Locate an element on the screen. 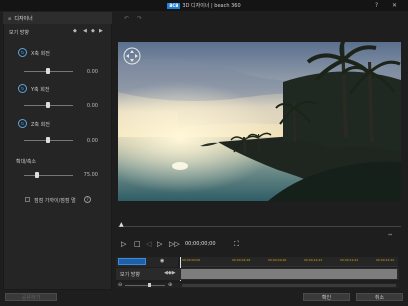  help-button: ? is located at coordinates (376, 5).